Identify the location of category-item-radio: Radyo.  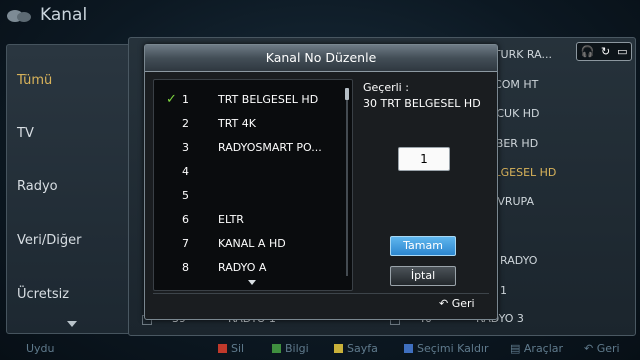
(37, 186).